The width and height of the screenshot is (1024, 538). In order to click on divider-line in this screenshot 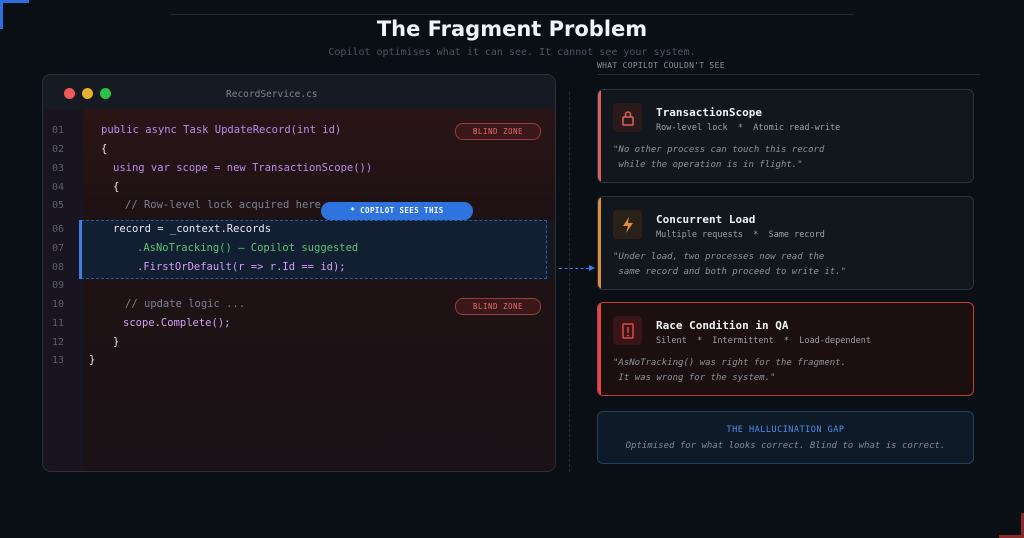, I will do `click(569, 282)`.